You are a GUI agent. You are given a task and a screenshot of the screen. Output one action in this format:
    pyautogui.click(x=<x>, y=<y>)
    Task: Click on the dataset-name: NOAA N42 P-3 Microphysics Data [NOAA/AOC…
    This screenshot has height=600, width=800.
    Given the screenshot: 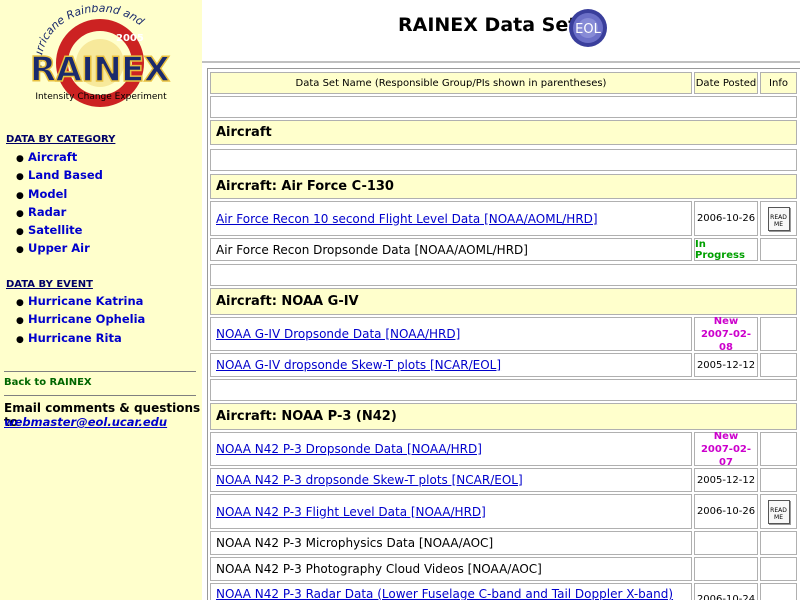 What is the action you would take?
    pyautogui.click(x=355, y=543)
    